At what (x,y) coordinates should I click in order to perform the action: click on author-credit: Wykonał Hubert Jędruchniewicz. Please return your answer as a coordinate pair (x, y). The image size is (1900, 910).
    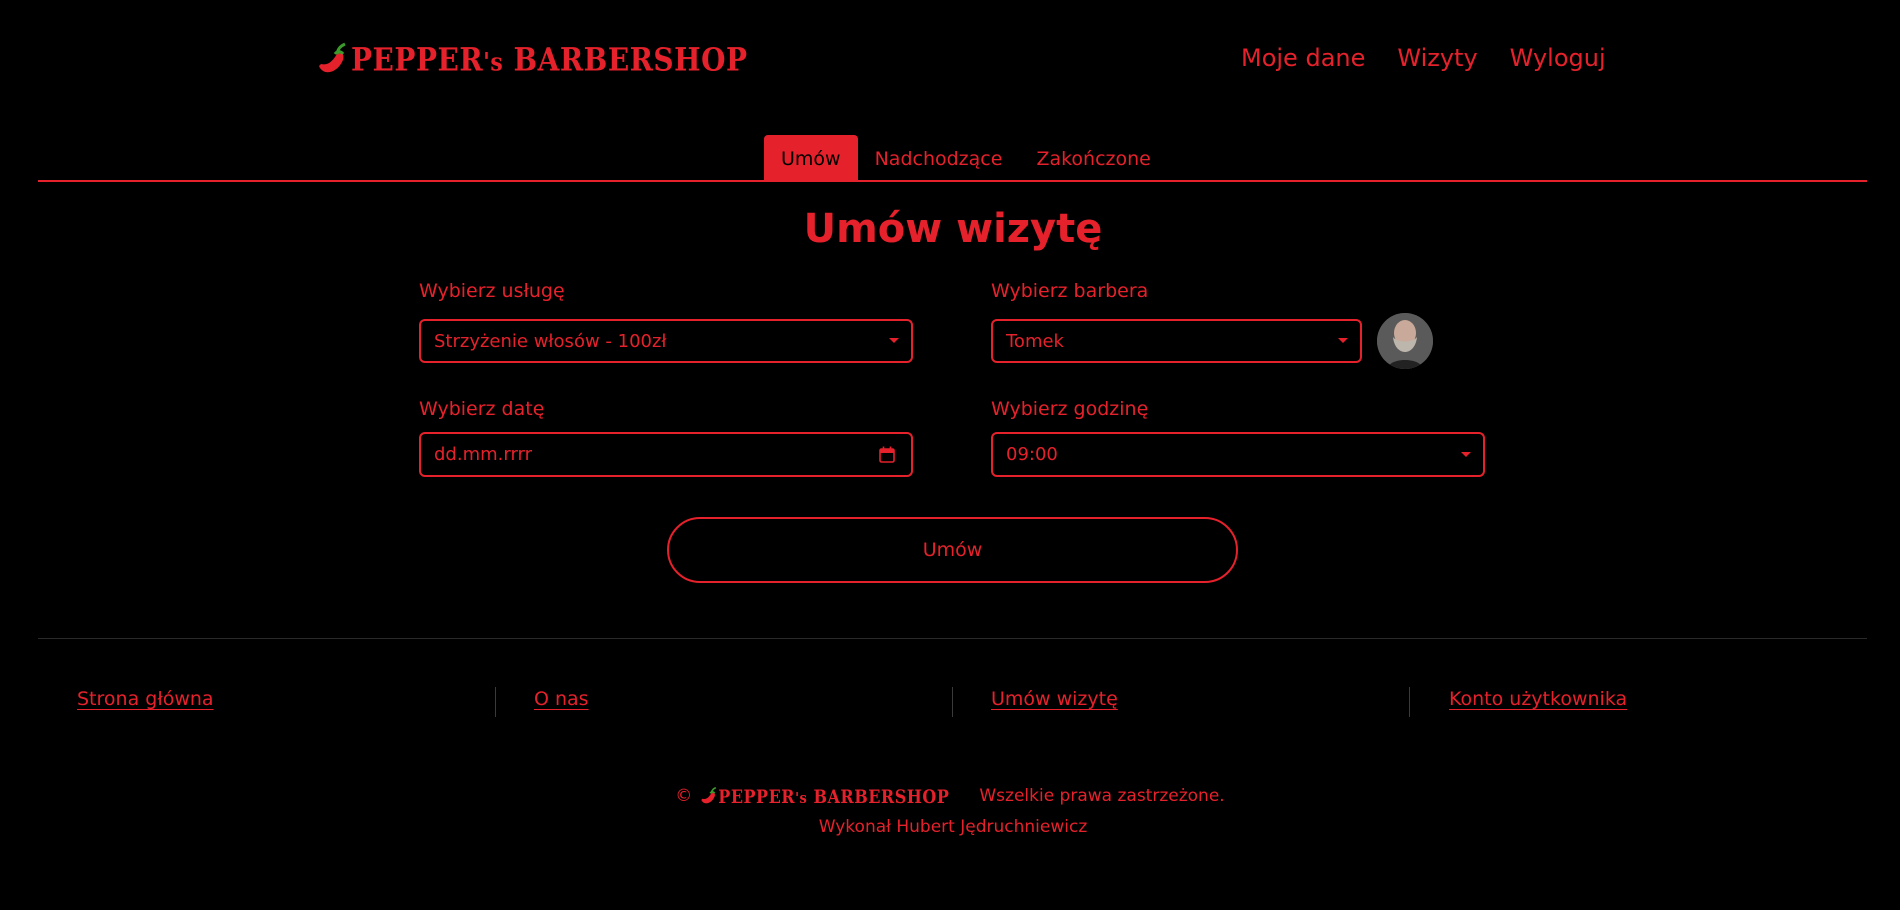
    Looking at the image, I should click on (953, 827).